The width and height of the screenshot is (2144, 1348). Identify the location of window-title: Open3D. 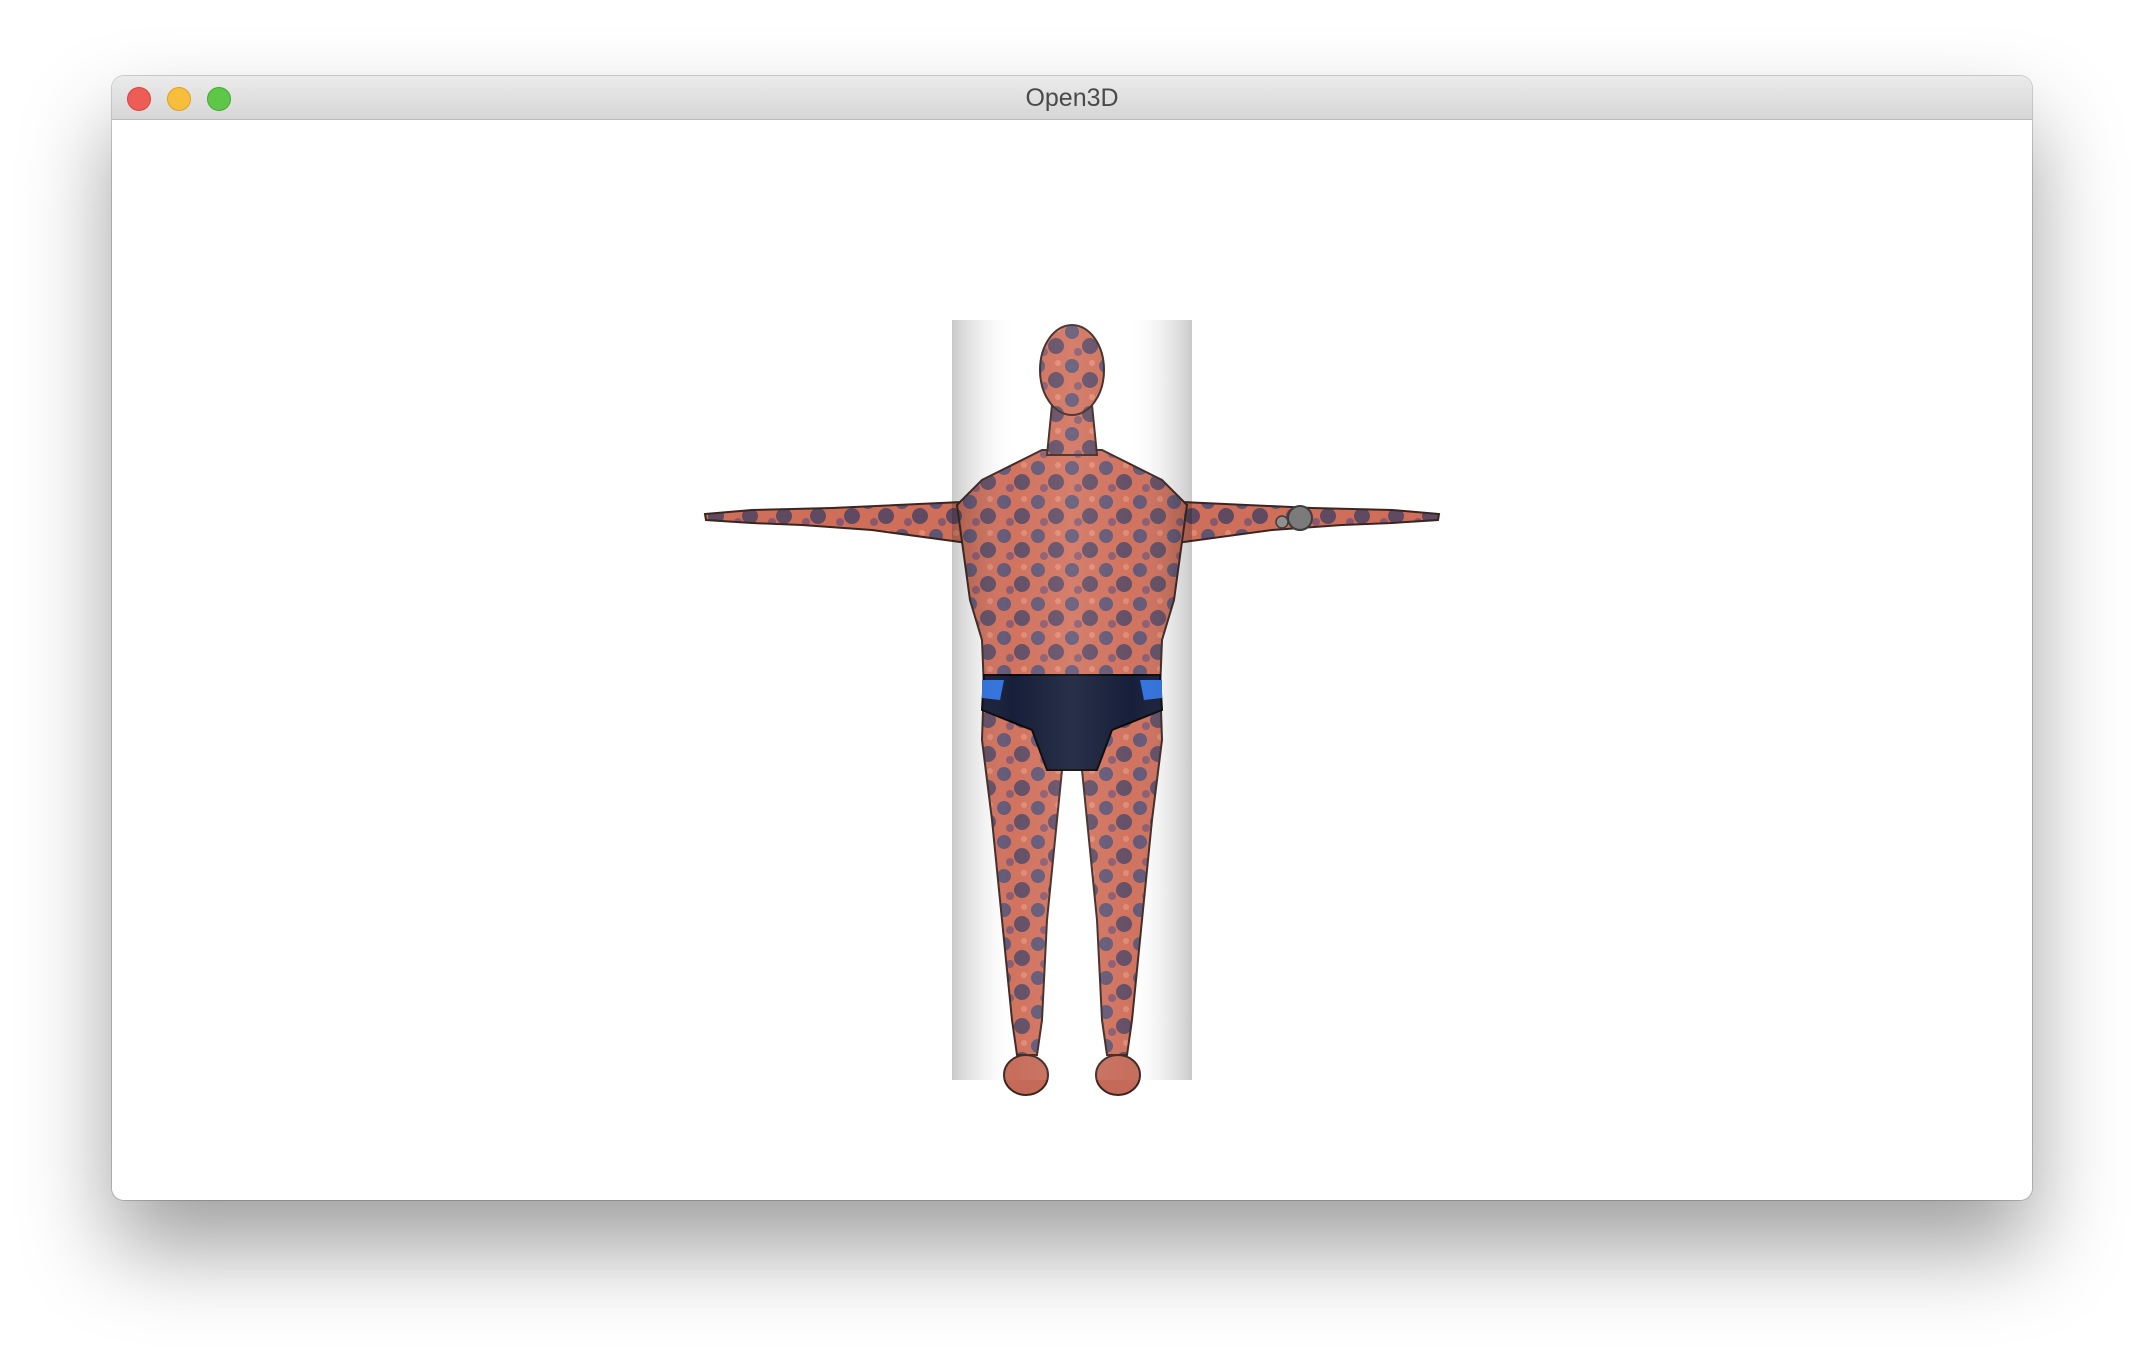
(1072, 98).